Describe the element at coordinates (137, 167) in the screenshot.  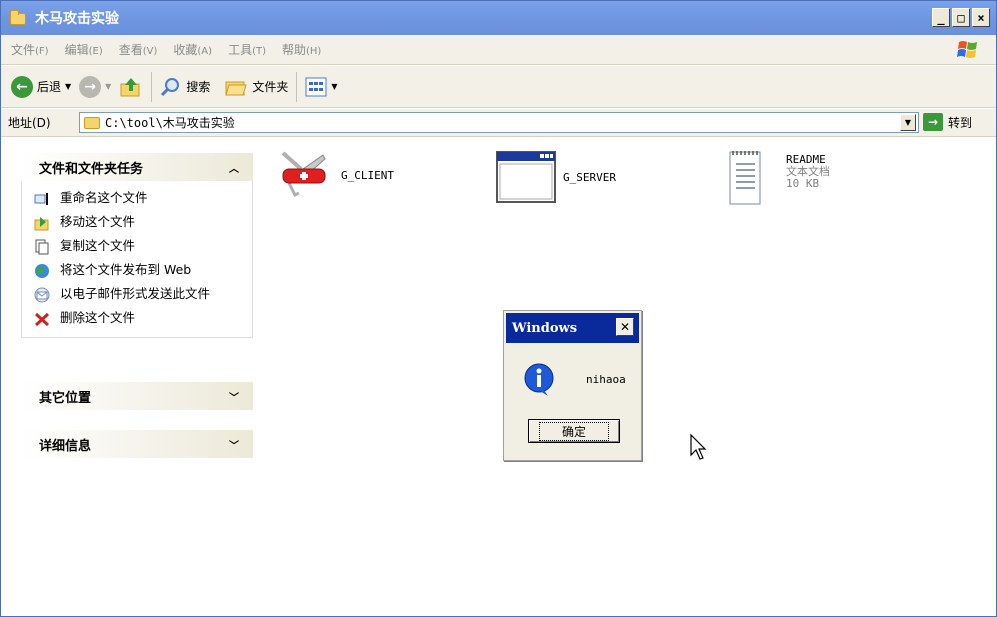
I see `file-tasks-header: 文件和文件夹任务 ︿` at that location.